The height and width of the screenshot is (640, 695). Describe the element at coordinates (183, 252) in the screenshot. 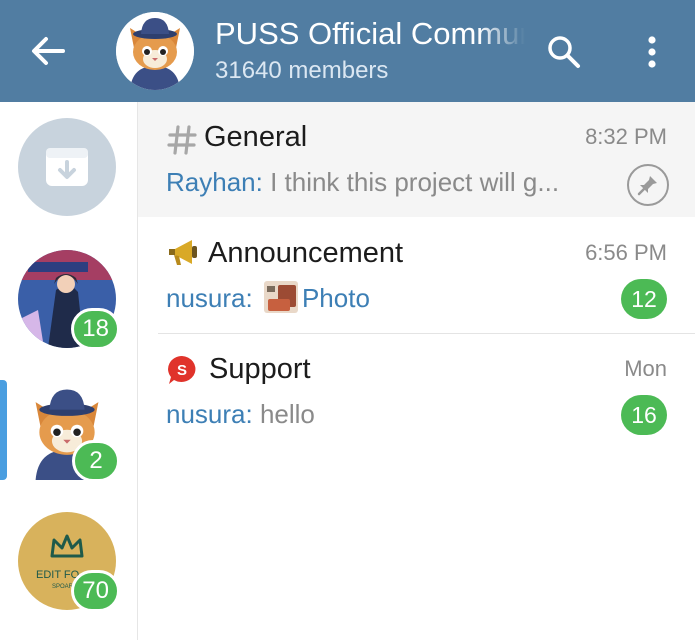

I see `megaphone-icon` at that location.